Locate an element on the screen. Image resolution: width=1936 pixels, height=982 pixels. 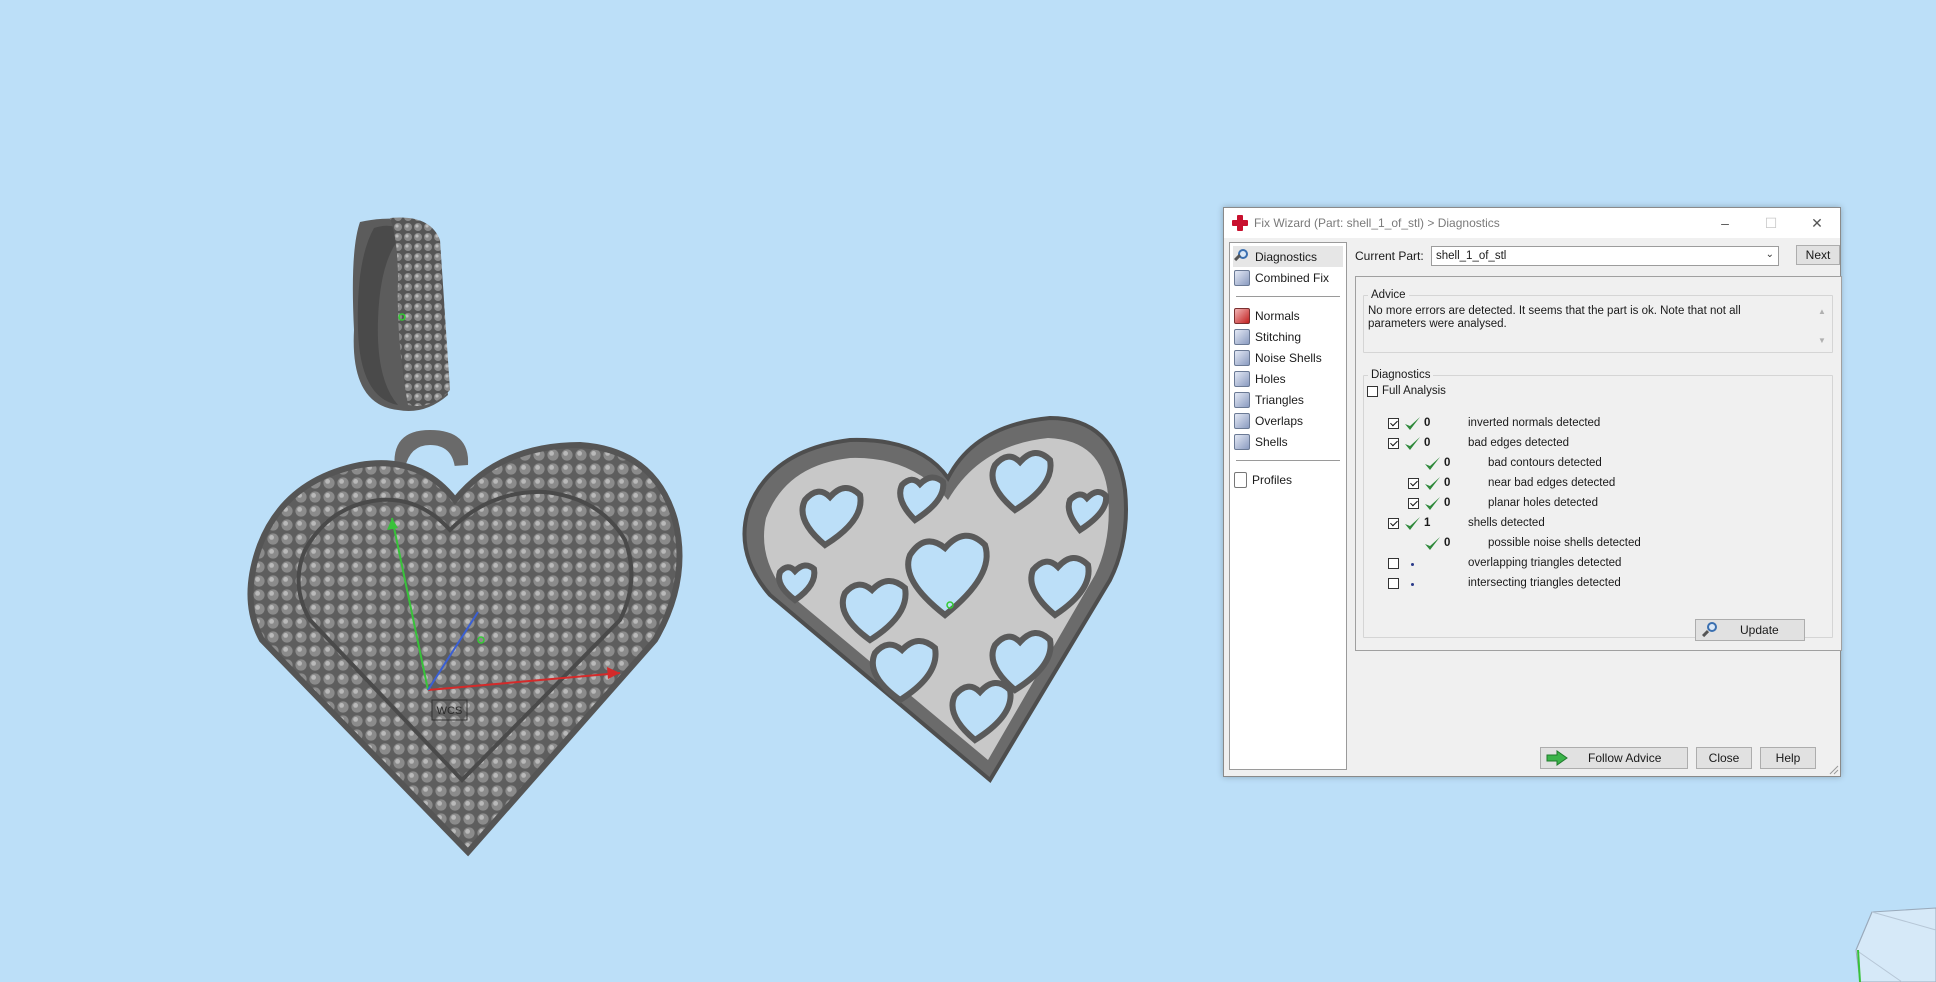
nav-item-label: Noise Shells is located at coordinates (1288, 357).